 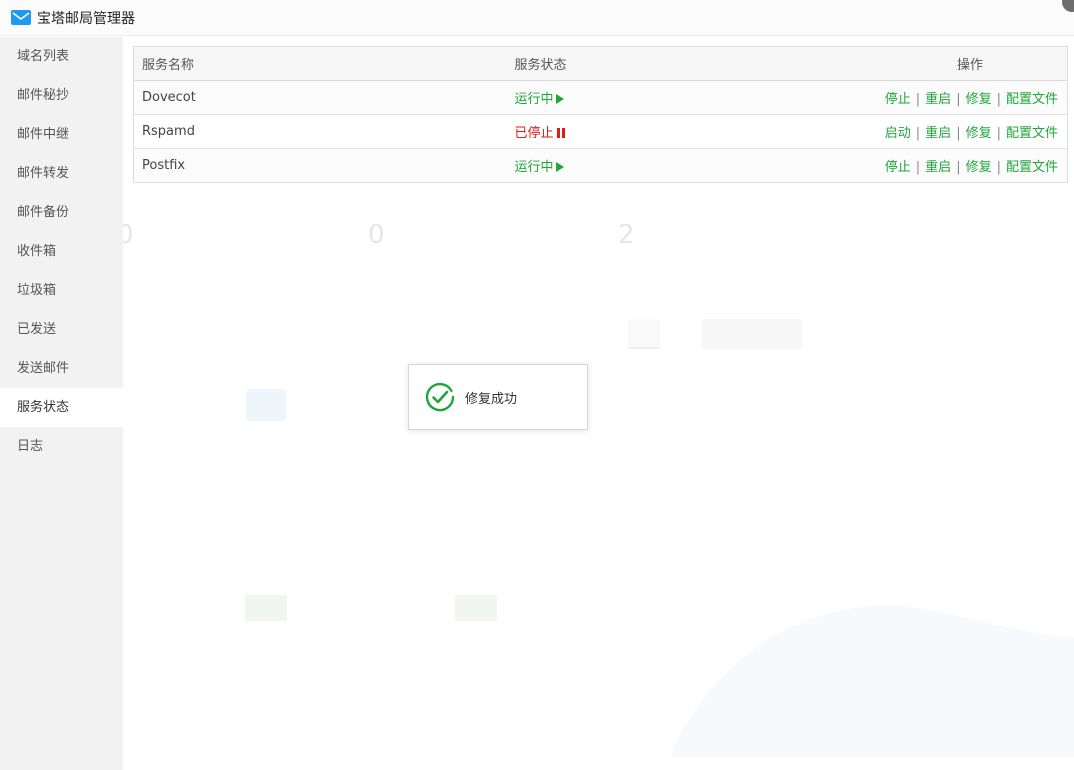 I want to click on column-header-name: 服务名称, so click(x=320, y=63).